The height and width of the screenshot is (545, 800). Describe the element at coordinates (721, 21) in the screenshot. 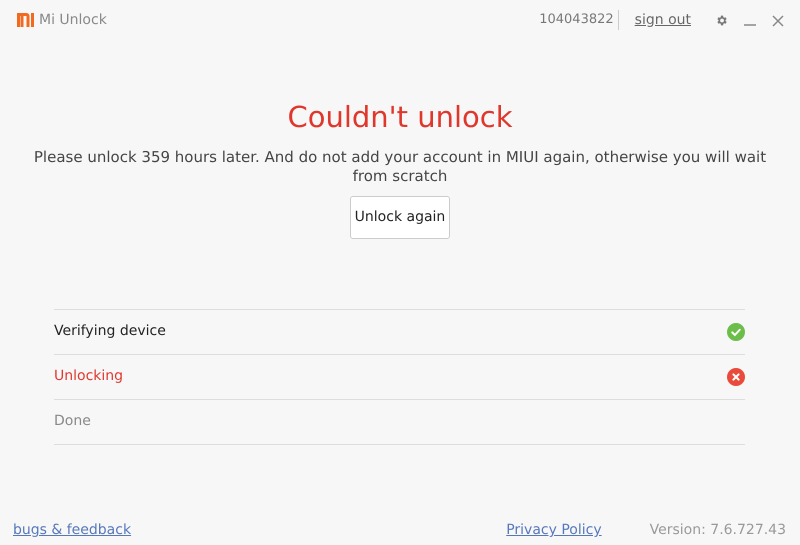

I see `settings-icon` at that location.